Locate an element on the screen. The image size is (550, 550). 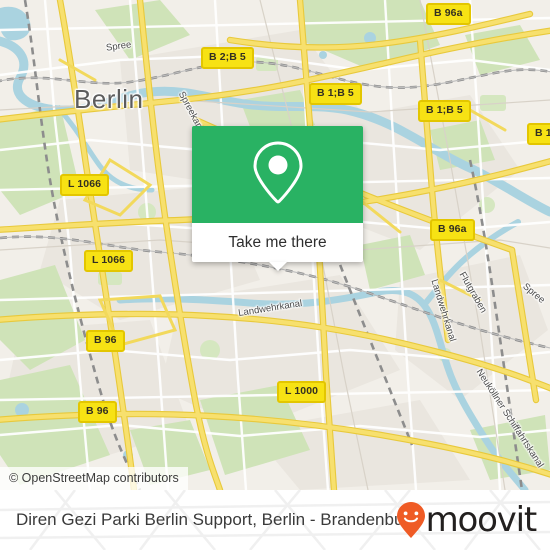
popup-tail is located at coordinates (277, 266).